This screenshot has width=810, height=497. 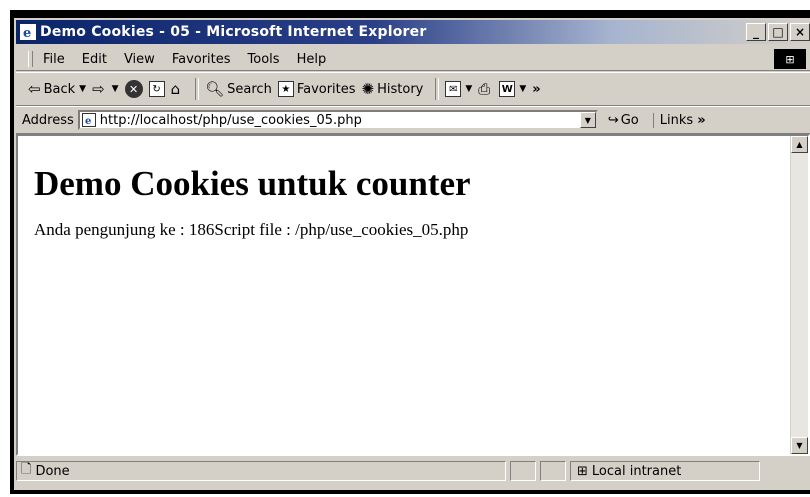 I want to click on stop-button: ✕, so click(x=133, y=89).